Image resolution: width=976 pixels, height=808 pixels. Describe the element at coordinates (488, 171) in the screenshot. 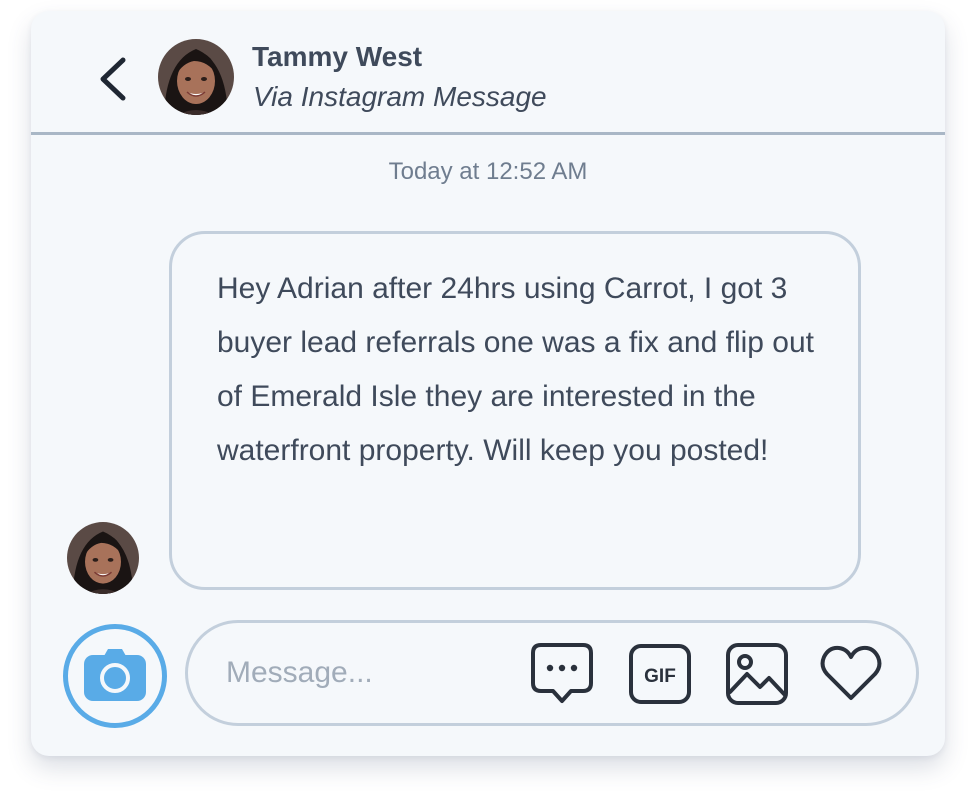

I see `message-timestamp: Today at 12:52 AM` at that location.